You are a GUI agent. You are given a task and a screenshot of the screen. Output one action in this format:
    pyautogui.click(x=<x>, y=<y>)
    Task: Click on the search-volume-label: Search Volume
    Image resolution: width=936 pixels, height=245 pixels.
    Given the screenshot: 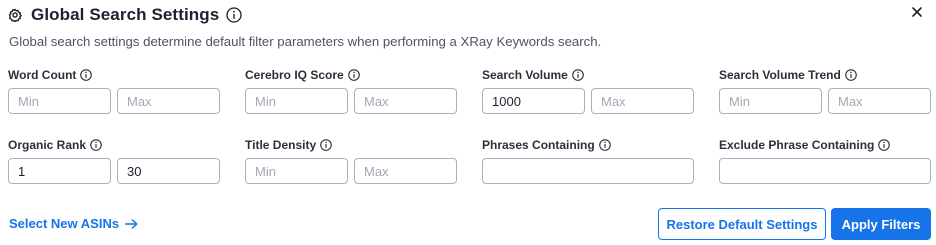 What is the action you would take?
    pyautogui.click(x=525, y=75)
    